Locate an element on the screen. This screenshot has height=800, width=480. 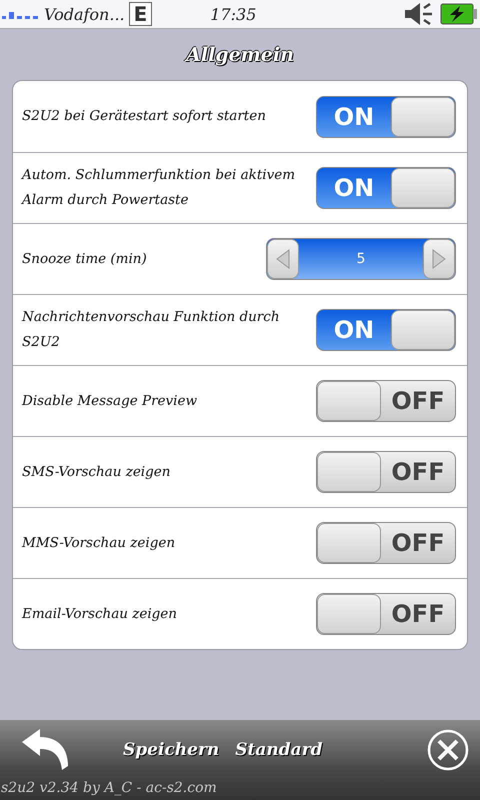
number-stepper: 5 is located at coordinates (361, 259).